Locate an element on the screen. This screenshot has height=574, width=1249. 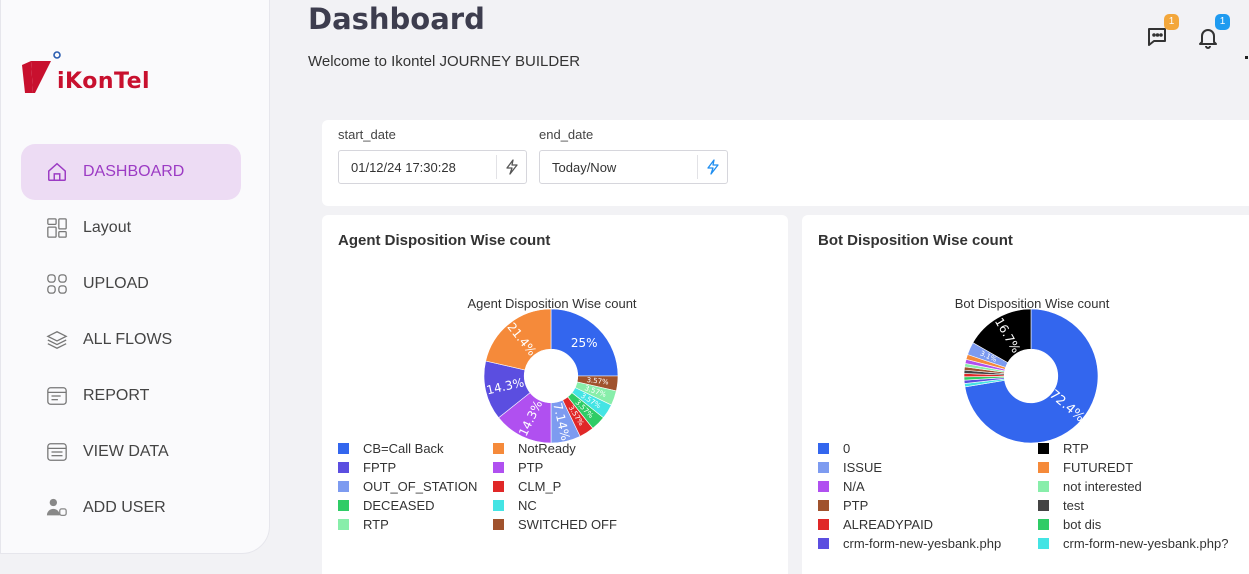
chat-badge: 1 is located at coordinates (1171, 22).